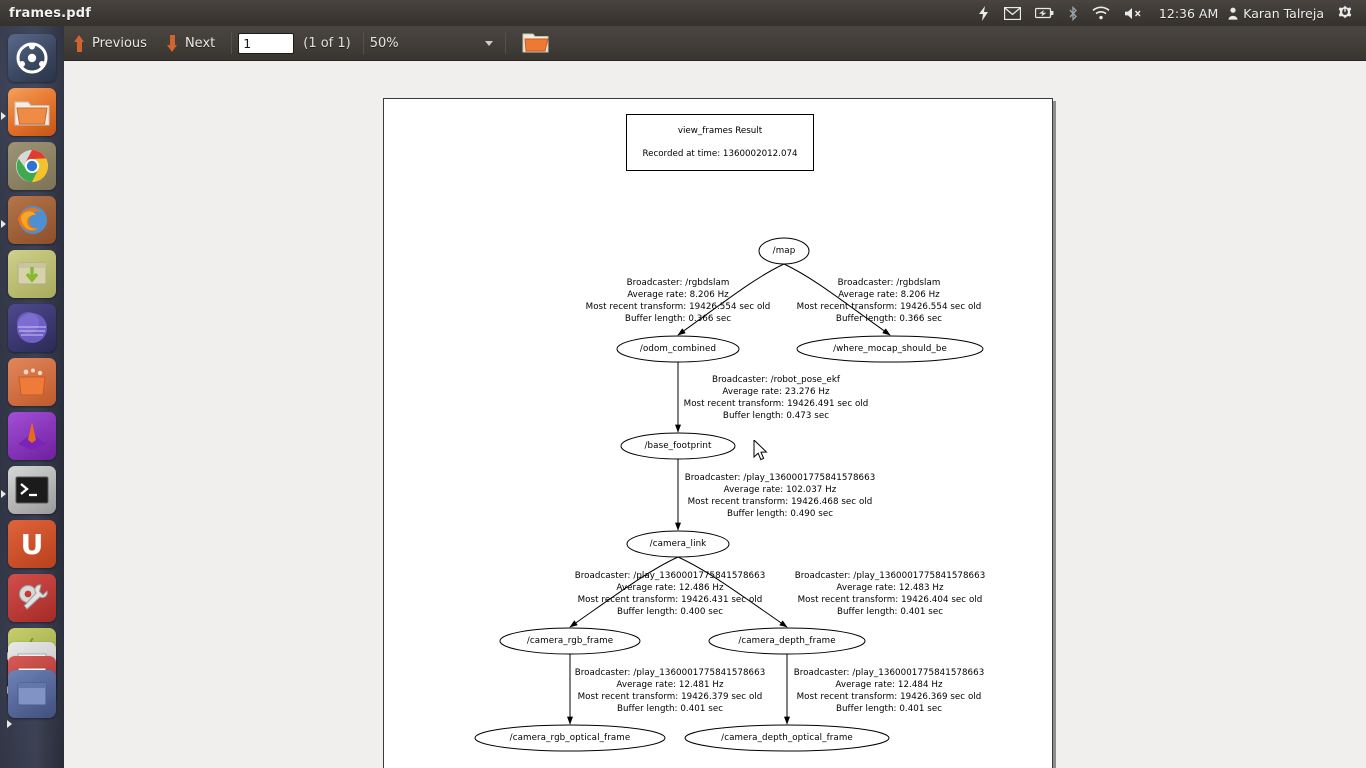 This screenshot has width=1366, height=768. Describe the element at coordinates (32, 436) in the screenshot. I see `launcher-item-gnuplot` at that location.